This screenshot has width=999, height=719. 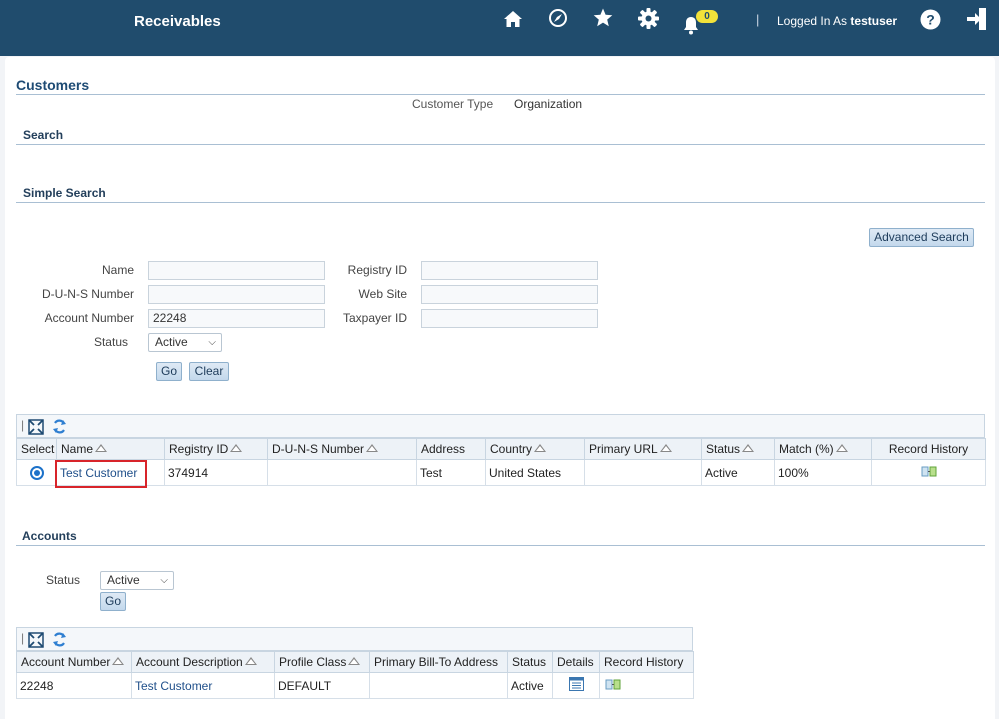 I want to click on col-name: Name, so click(x=110, y=449).